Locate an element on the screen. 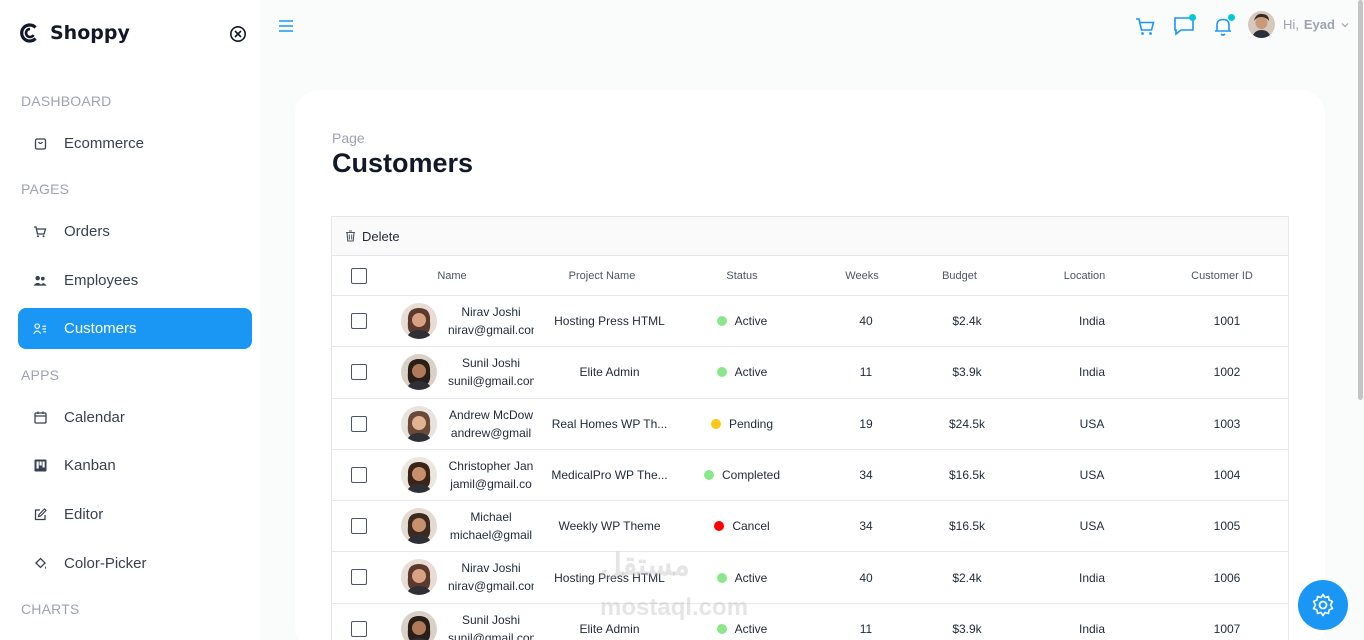 This screenshot has width=1364, height=640. hamburger-menu-icon is located at coordinates (286, 26).